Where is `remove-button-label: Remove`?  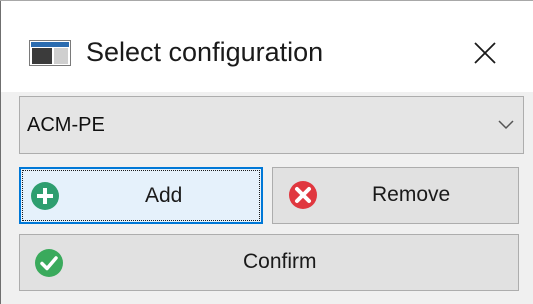 remove-button-label: Remove is located at coordinates (411, 194).